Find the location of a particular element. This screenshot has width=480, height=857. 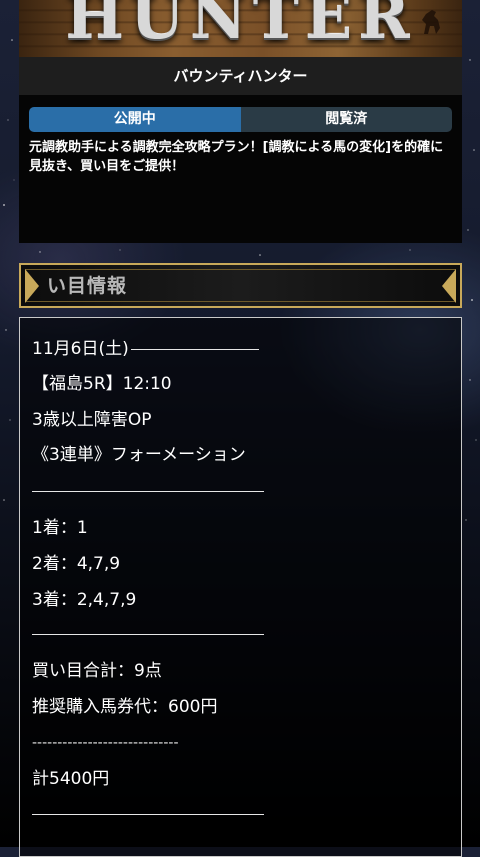

grand-total: 計5400円 is located at coordinates (71, 779).